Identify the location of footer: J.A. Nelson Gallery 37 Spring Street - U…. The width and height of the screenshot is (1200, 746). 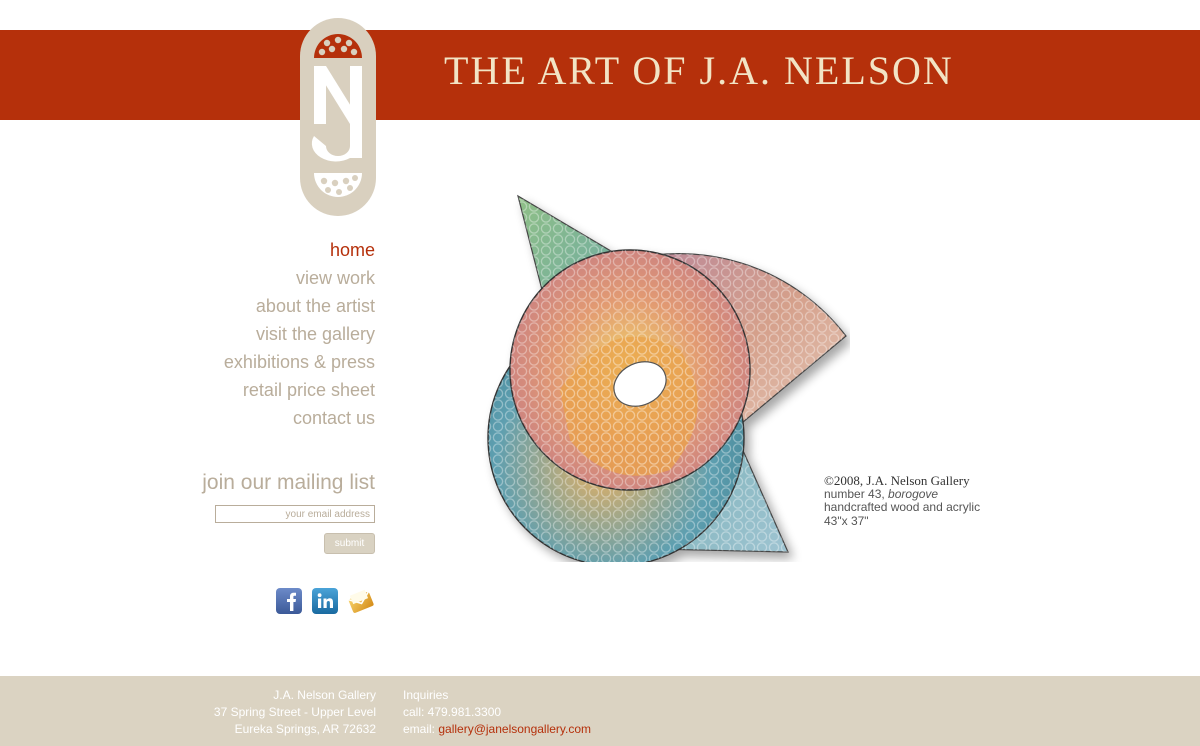
(600, 711).